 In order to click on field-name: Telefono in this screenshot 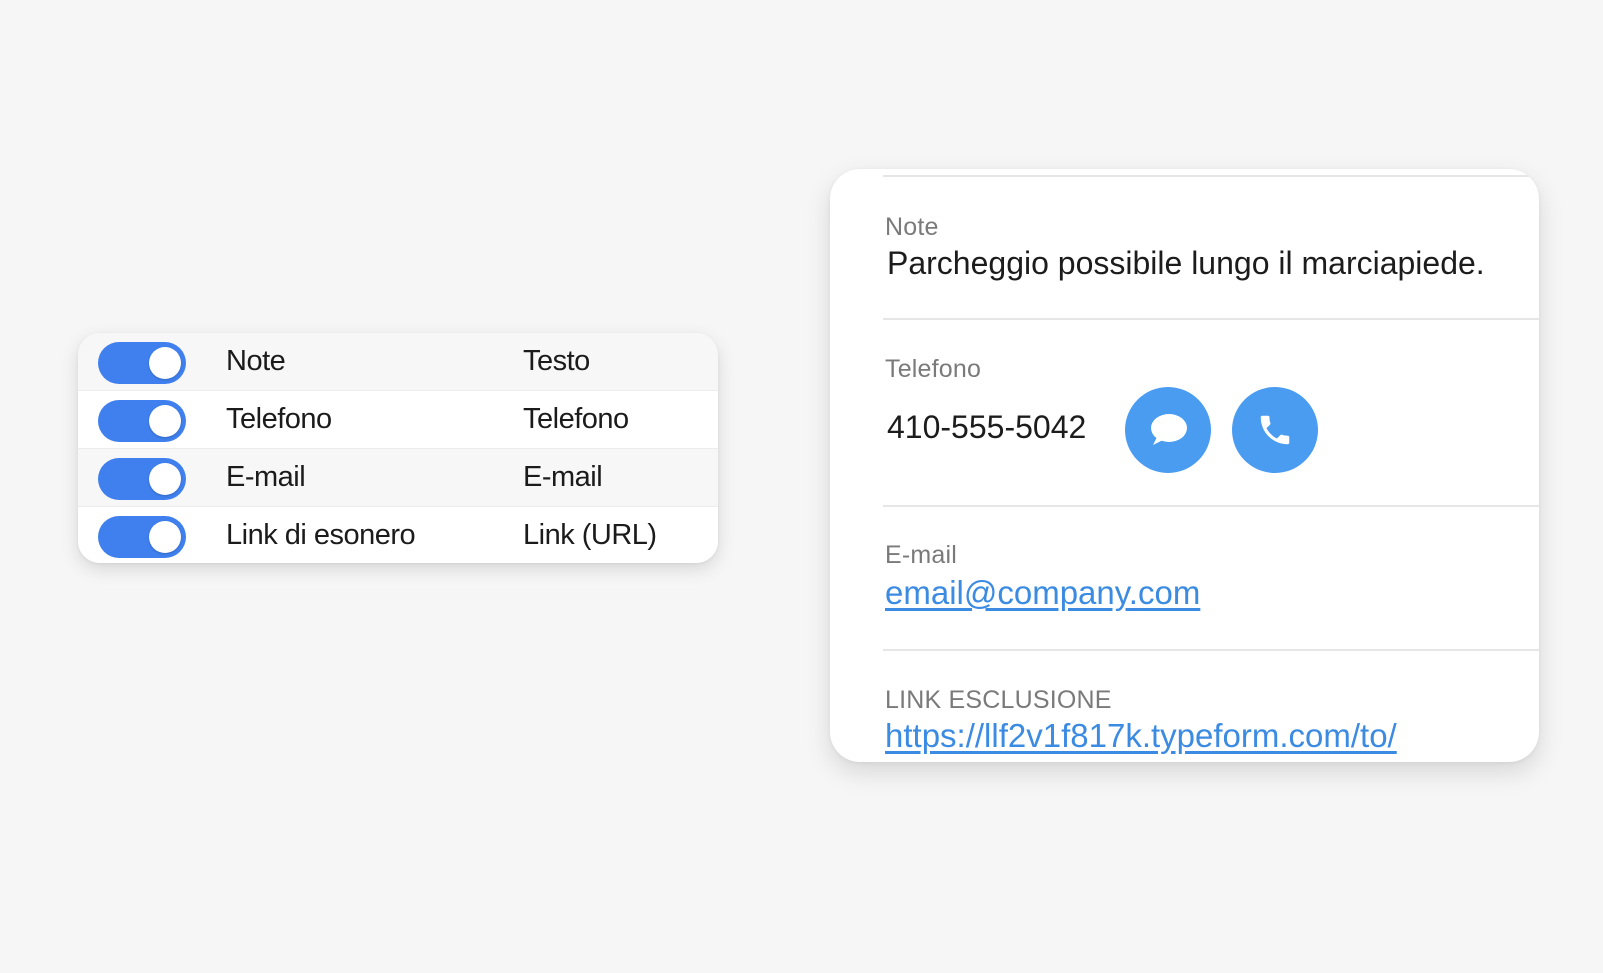, I will do `click(279, 419)`.